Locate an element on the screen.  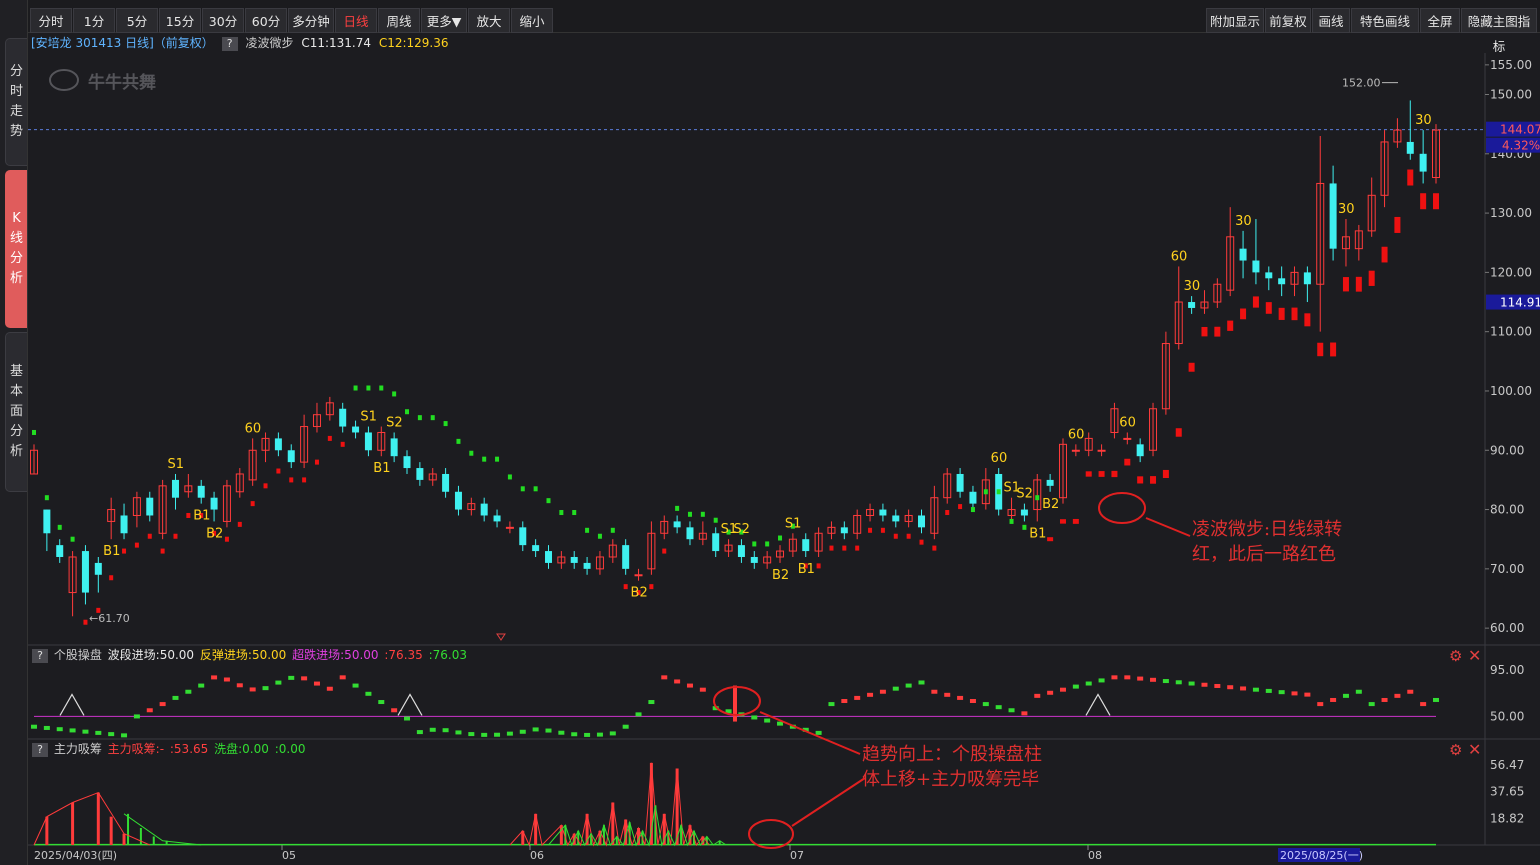
toolbar-right-button-0: 附加显示 is located at coordinates (1235, 20).